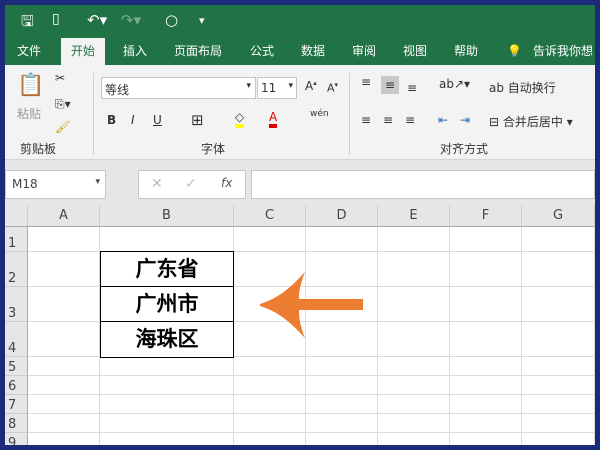 The image size is (600, 450). I want to click on merge-center-button: ⊟ 合并后居中 ▾, so click(531, 121).